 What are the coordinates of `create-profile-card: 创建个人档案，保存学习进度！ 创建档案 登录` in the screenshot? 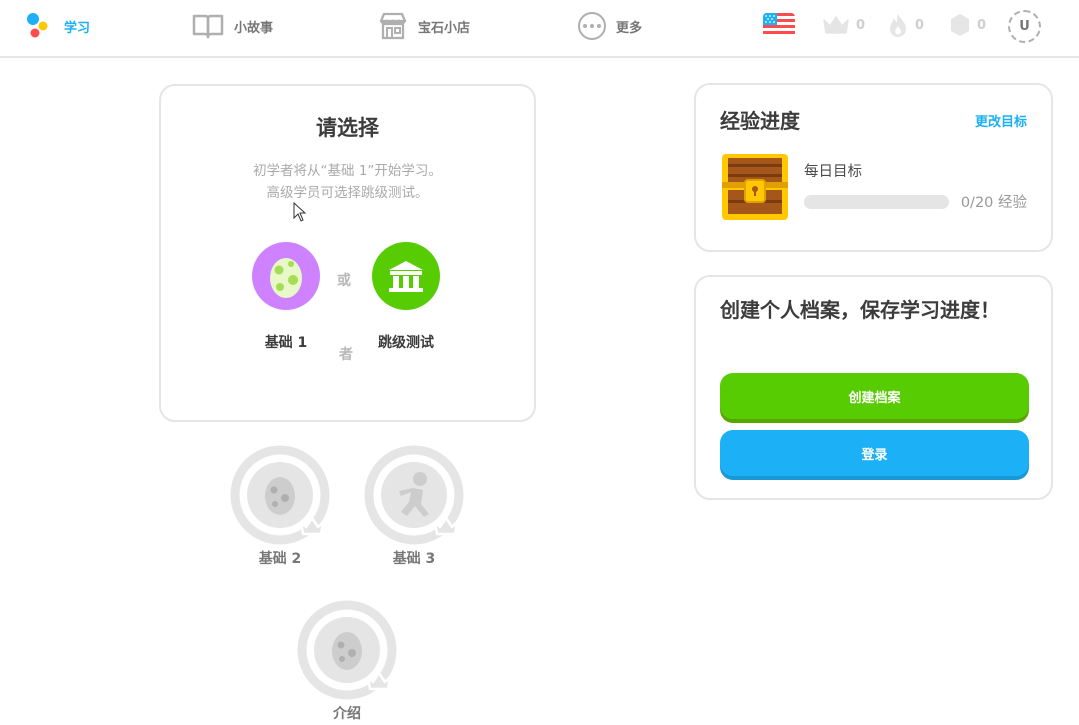 It's located at (873, 387).